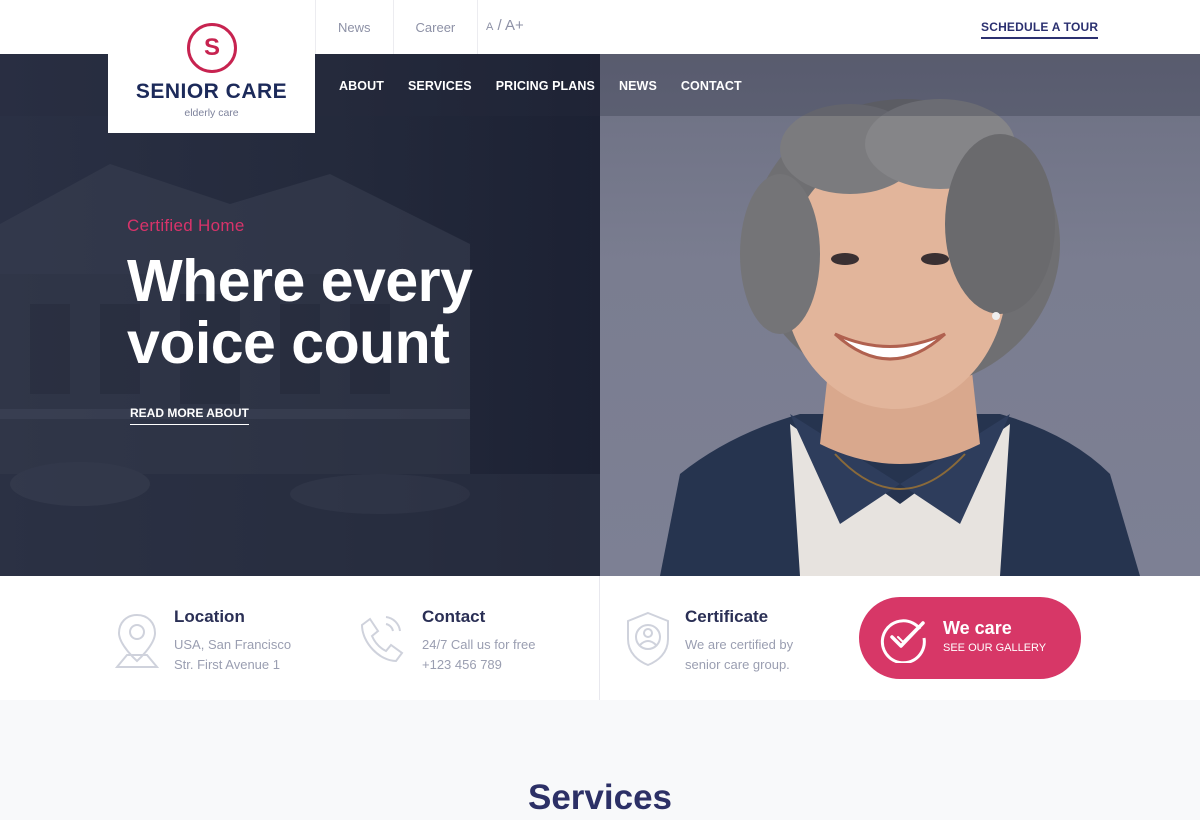 Image resolution: width=1200 pixels, height=820 pixels. What do you see at coordinates (600, 760) in the screenshot?
I see `services-section: Services` at bounding box center [600, 760].